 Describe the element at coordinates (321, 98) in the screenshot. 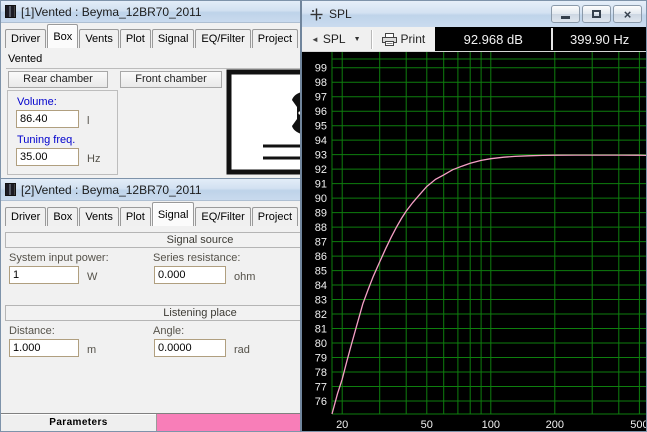

I see `svg-text: 97` at that location.